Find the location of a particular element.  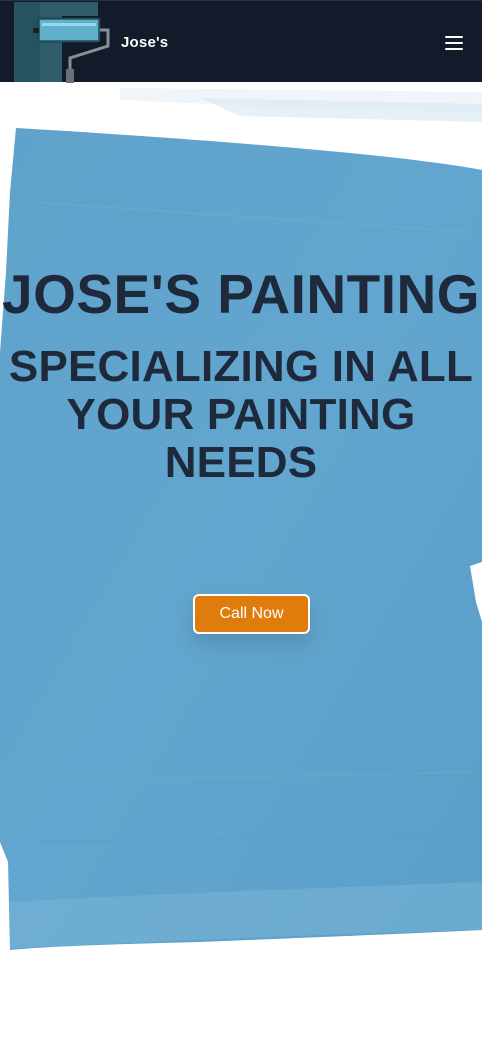

hero-subtitle: SPECIALIZING IN ALL YOUR PAINTING NEEDS is located at coordinates (241, 414).